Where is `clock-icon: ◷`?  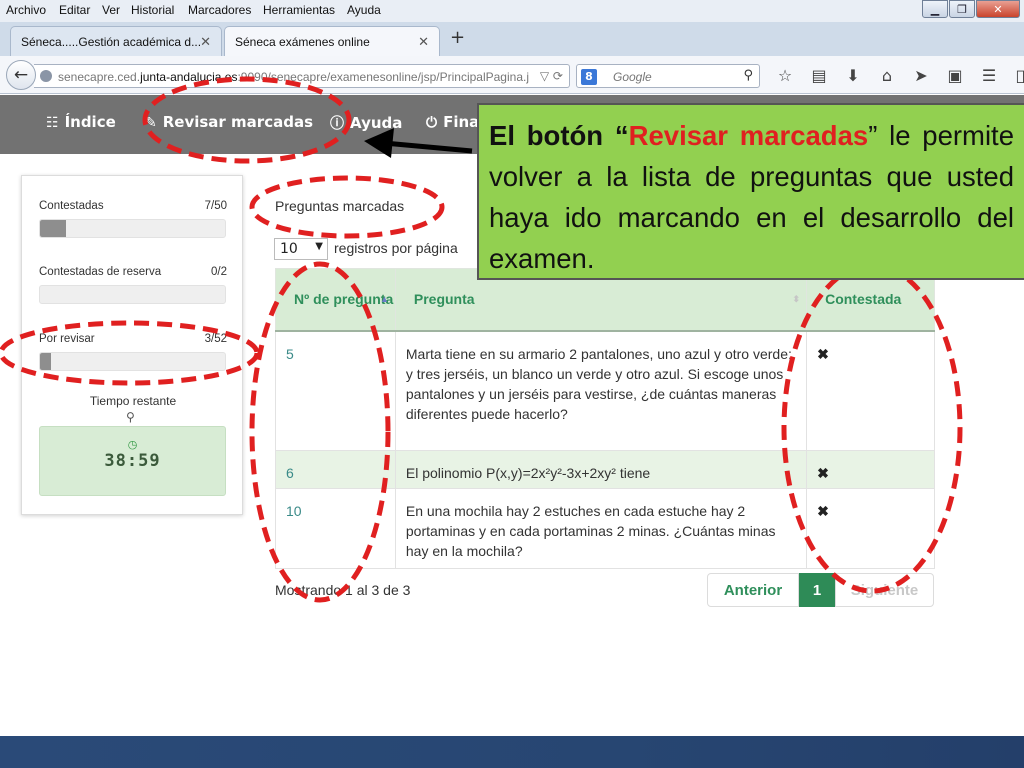 clock-icon: ◷ is located at coordinates (132, 444).